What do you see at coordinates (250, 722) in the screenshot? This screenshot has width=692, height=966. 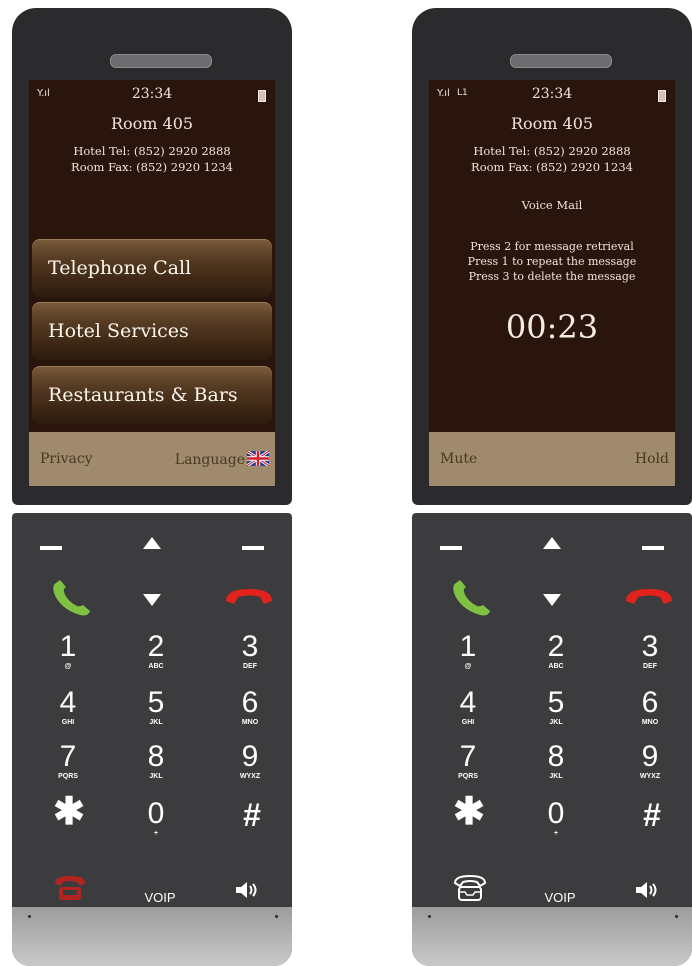 I see `key-letters: MNO` at bounding box center [250, 722].